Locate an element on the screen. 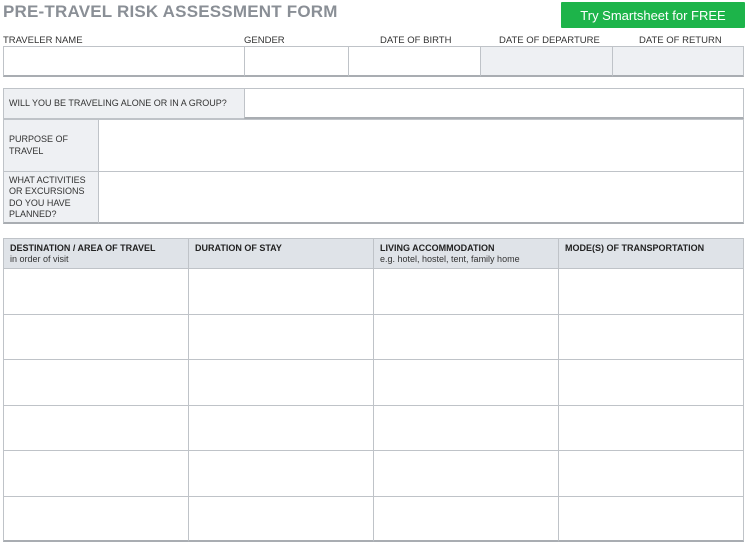  date-of-departure-field is located at coordinates (546, 61).